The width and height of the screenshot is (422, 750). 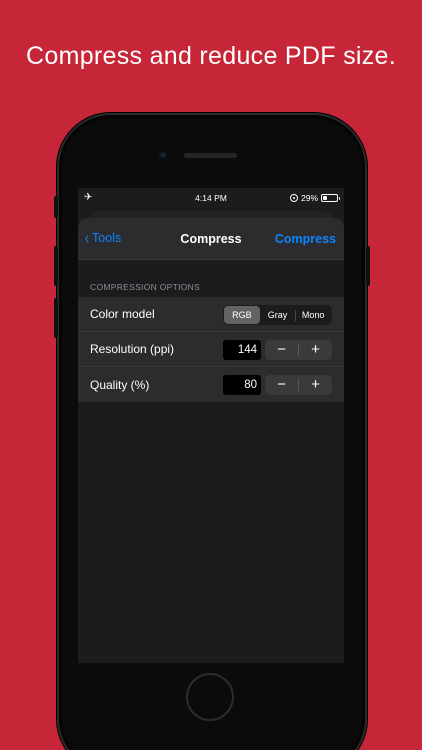 What do you see at coordinates (56, 266) in the screenshot?
I see `volume-up-button` at bounding box center [56, 266].